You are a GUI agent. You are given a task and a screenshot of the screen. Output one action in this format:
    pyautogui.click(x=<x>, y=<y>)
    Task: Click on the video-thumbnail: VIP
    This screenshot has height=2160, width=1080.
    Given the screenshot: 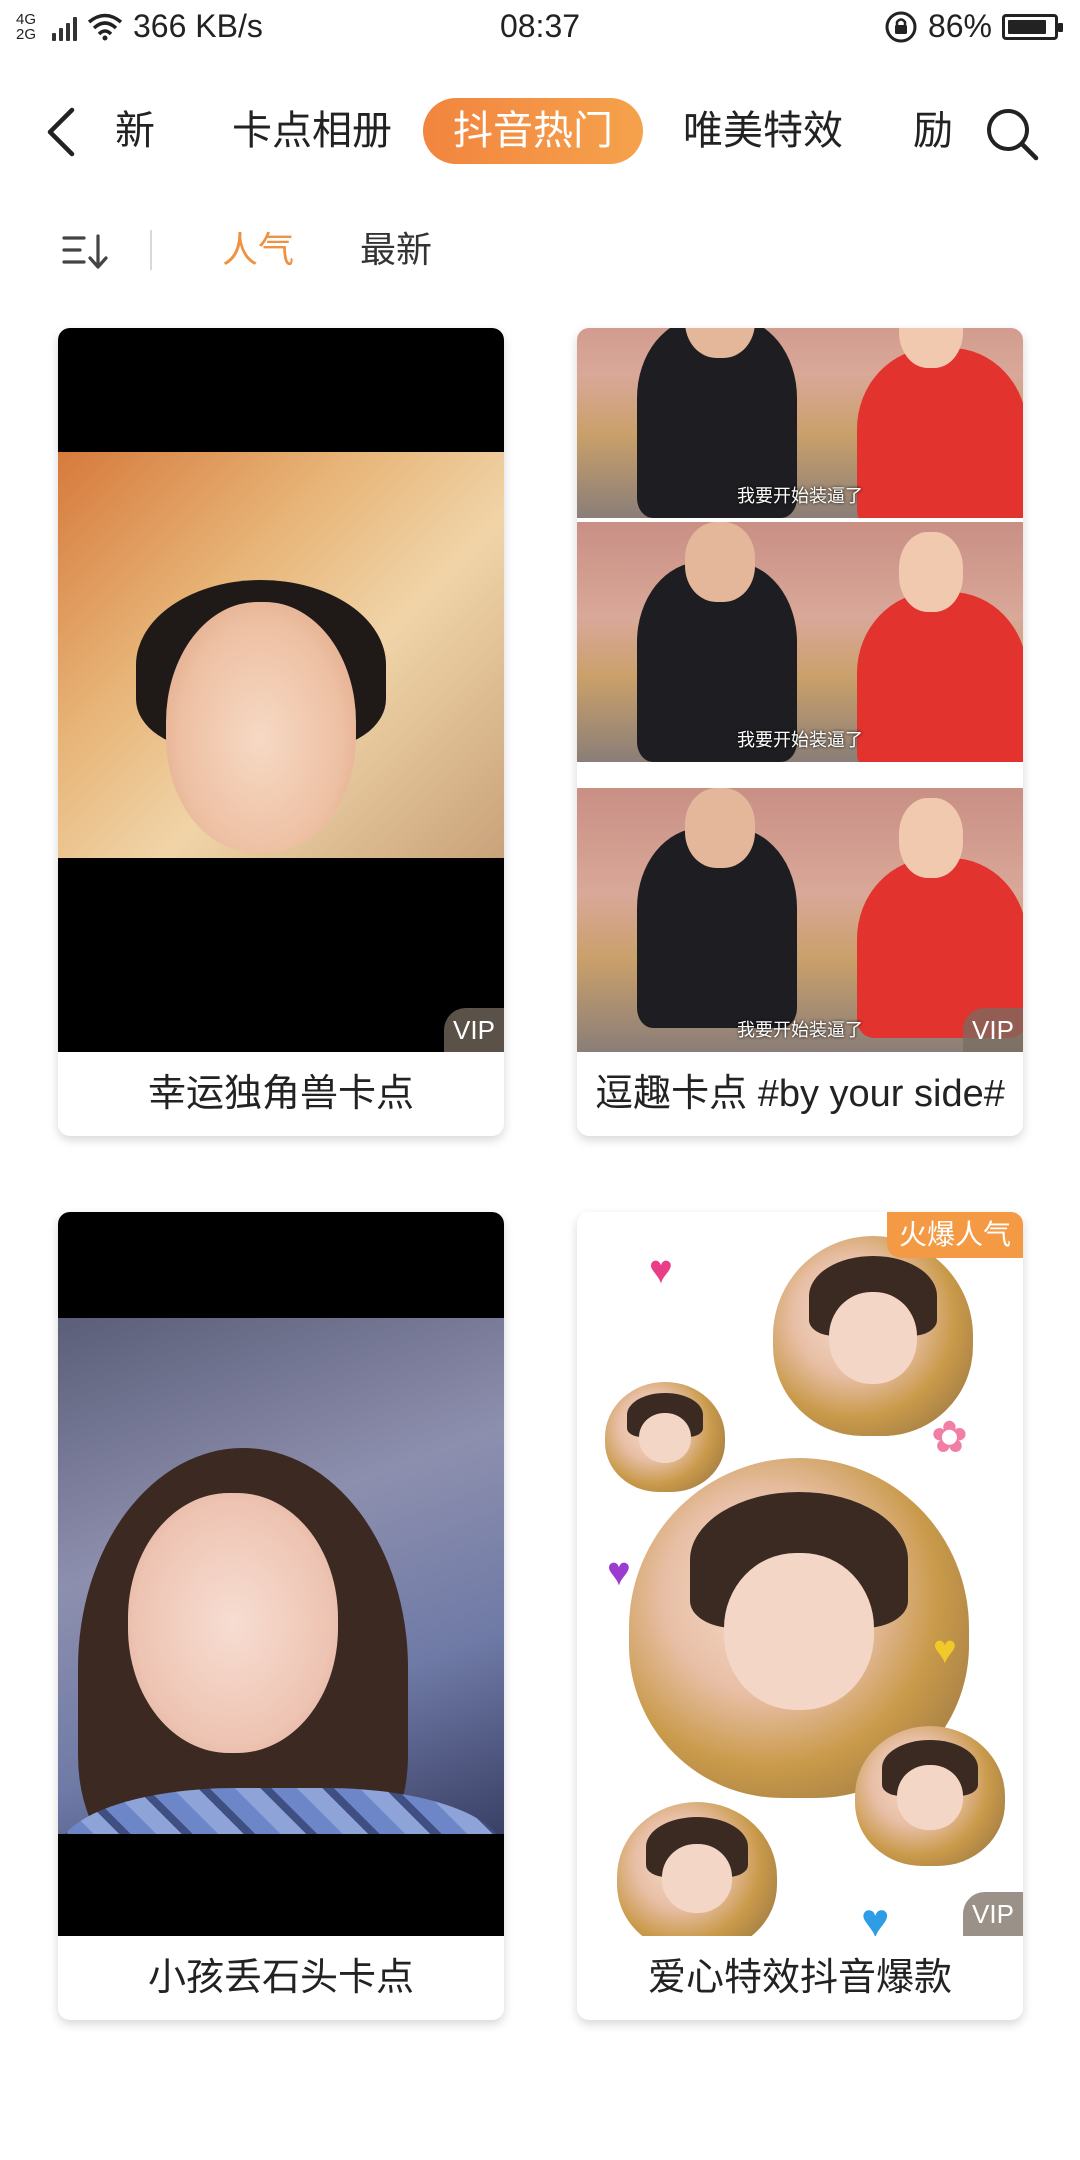 What is the action you would take?
    pyautogui.click(x=281, y=690)
    